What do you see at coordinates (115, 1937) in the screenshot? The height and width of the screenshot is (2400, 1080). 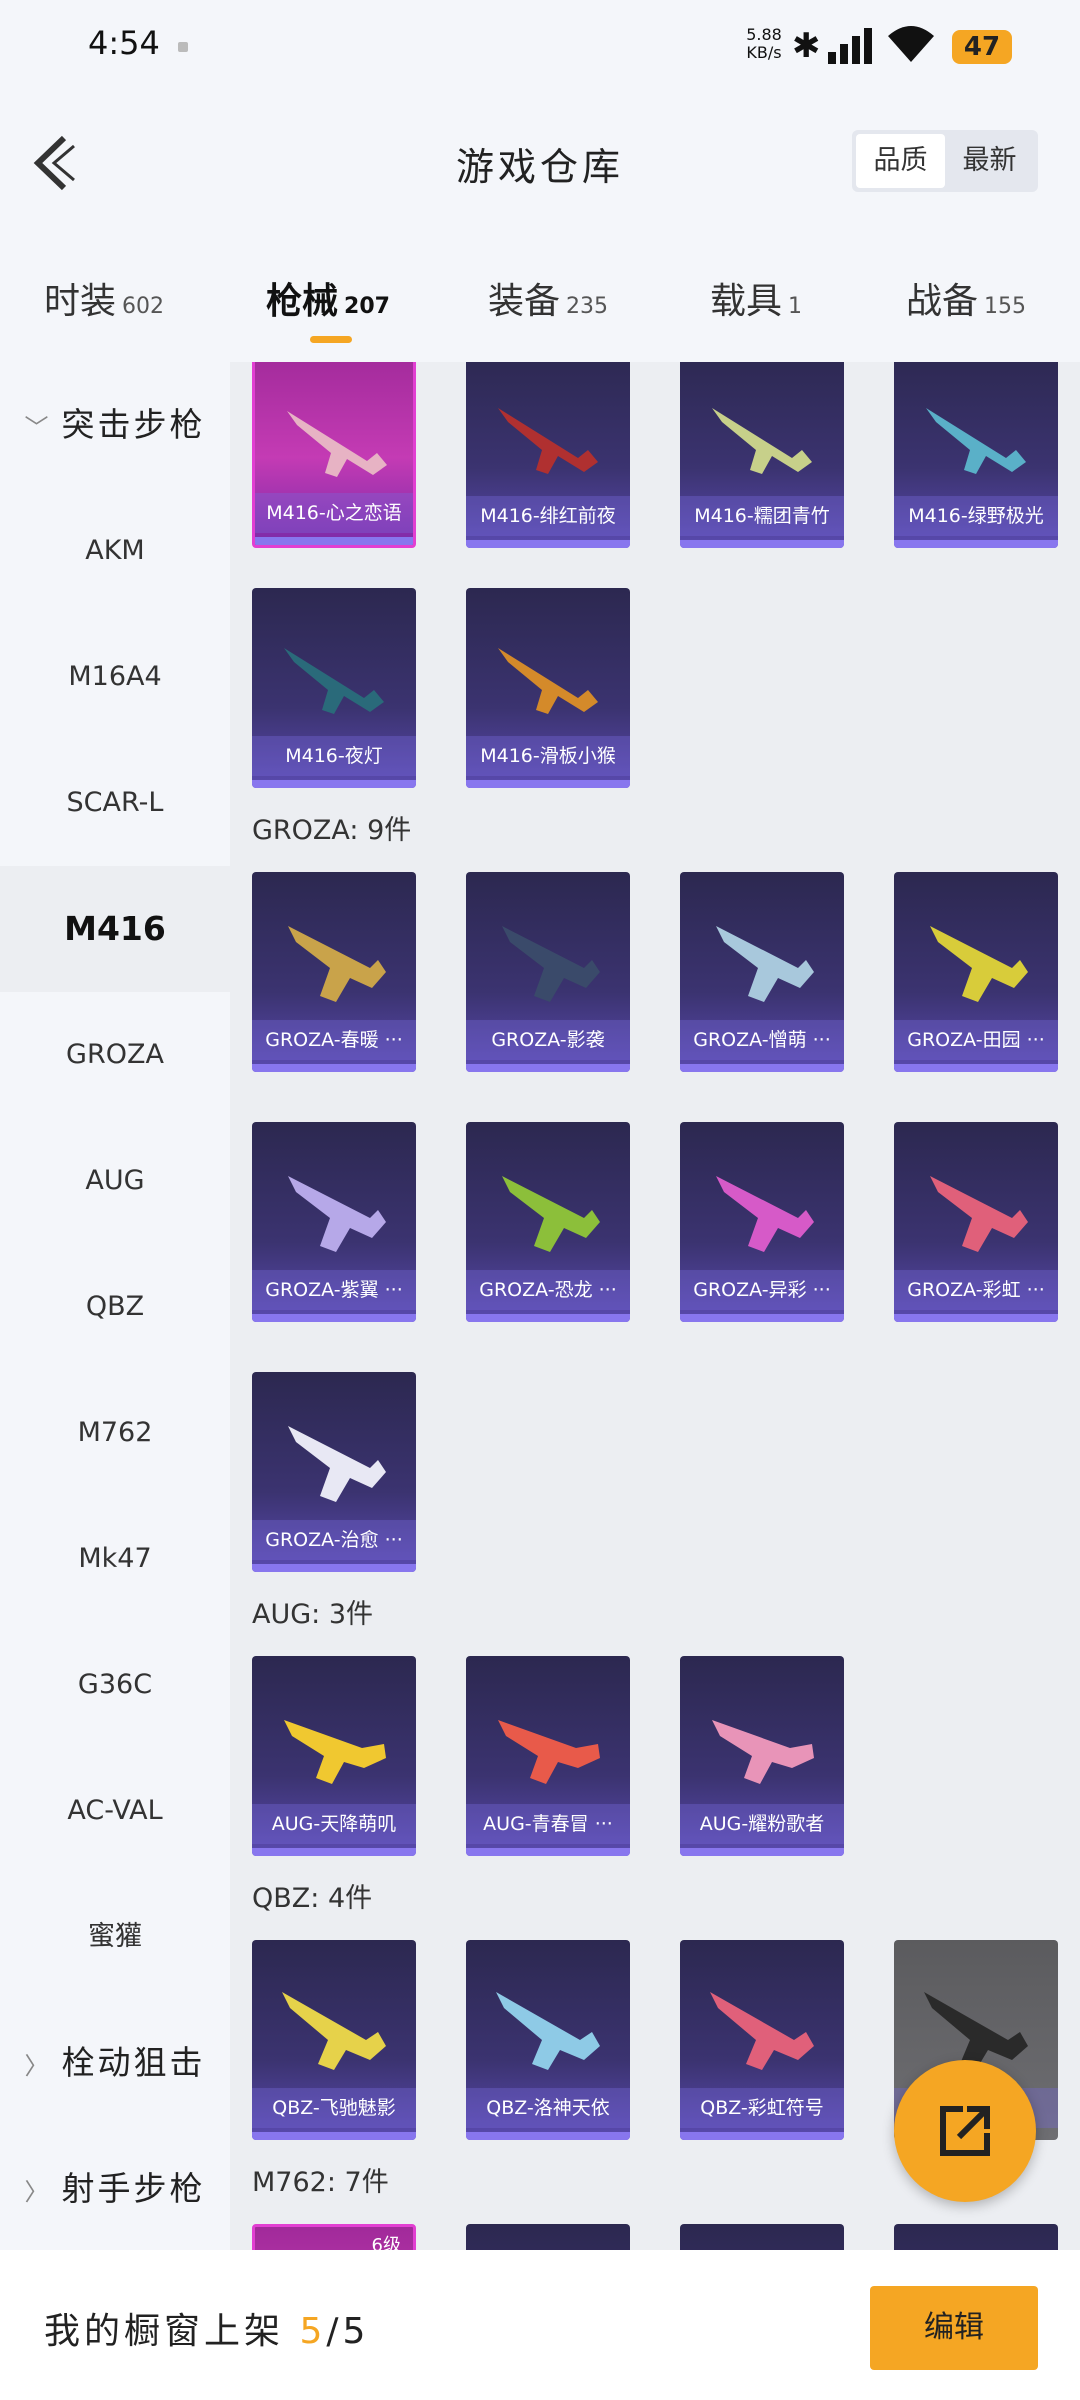 I see `sidebar-item-honey-badger: 蜜獾` at bounding box center [115, 1937].